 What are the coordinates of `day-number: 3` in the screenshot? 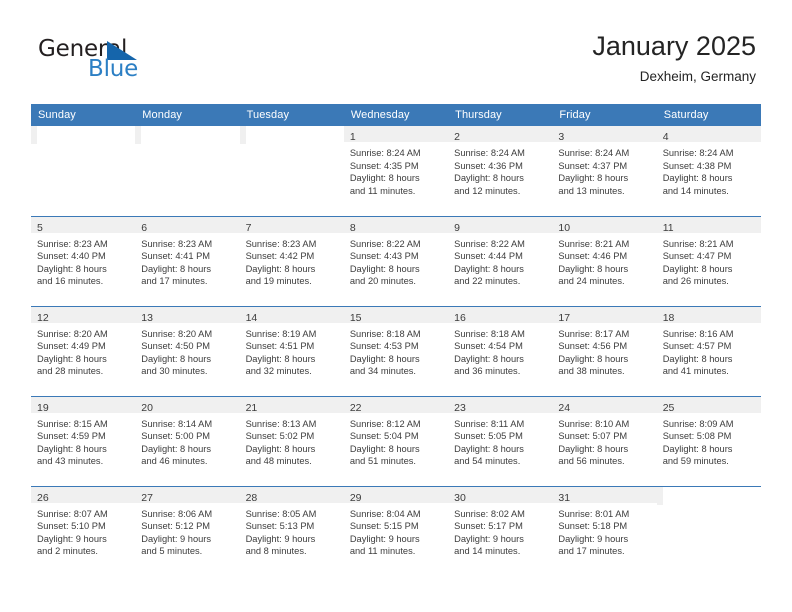 It's located at (561, 137).